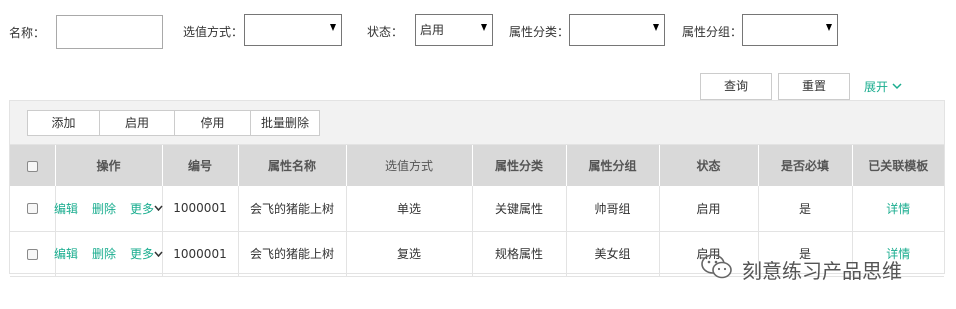  I want to click on wechat-icon, so click(717, 269).